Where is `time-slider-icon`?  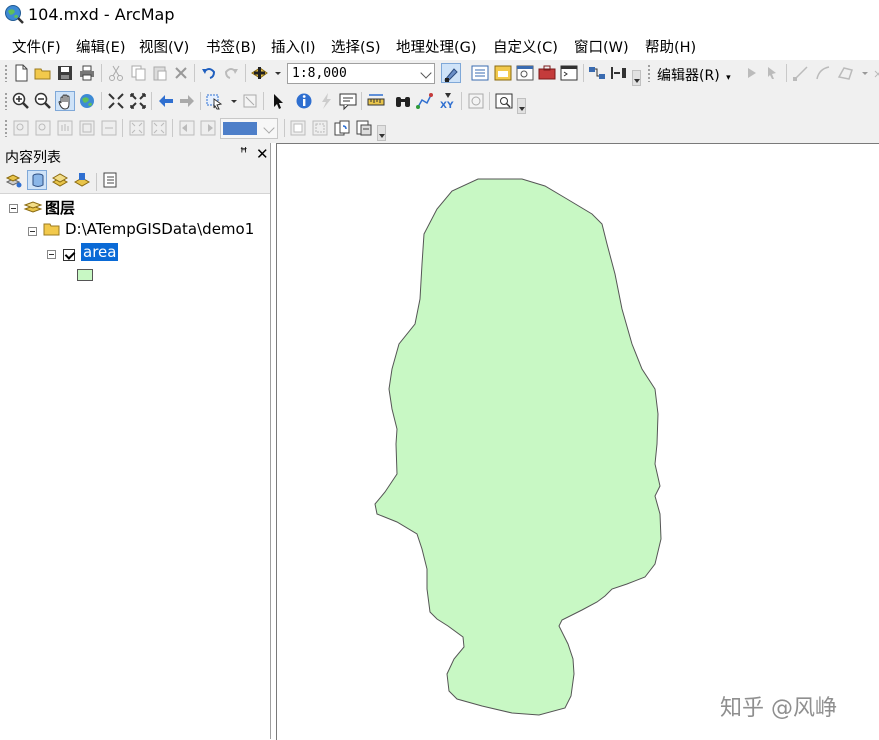
time-slider-icon is located at coordinates (476, 101).